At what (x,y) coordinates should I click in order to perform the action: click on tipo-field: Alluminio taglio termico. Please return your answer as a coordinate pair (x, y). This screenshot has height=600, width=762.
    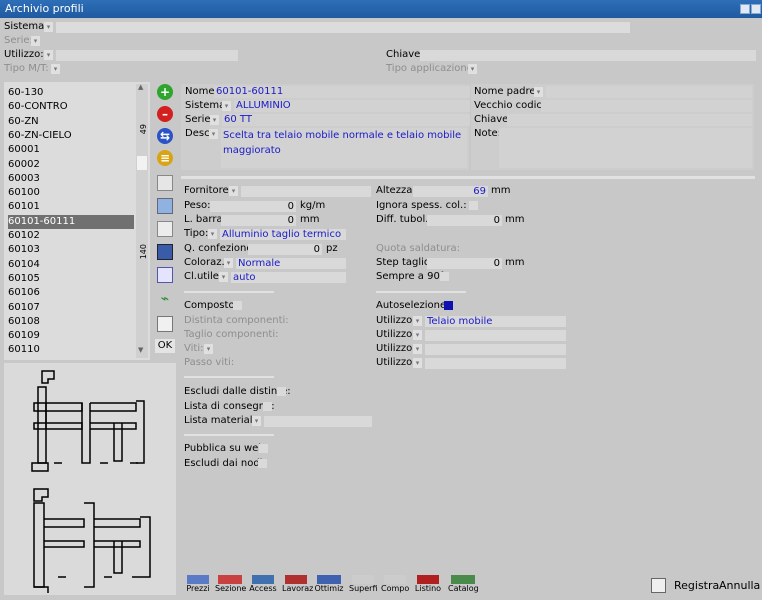
    Looking at the image, I should click on (283, 234).